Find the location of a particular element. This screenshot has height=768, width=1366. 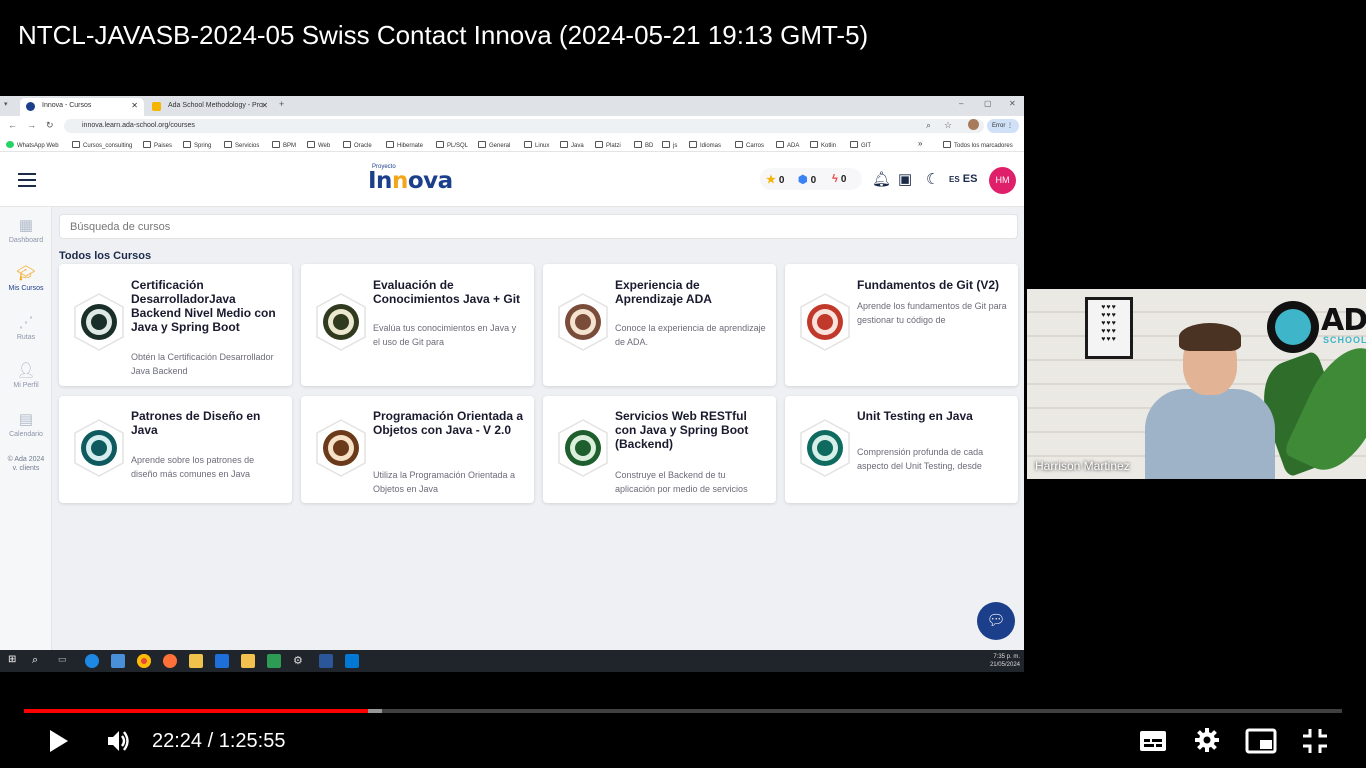

volume-button is located at coordinates (119, 741).